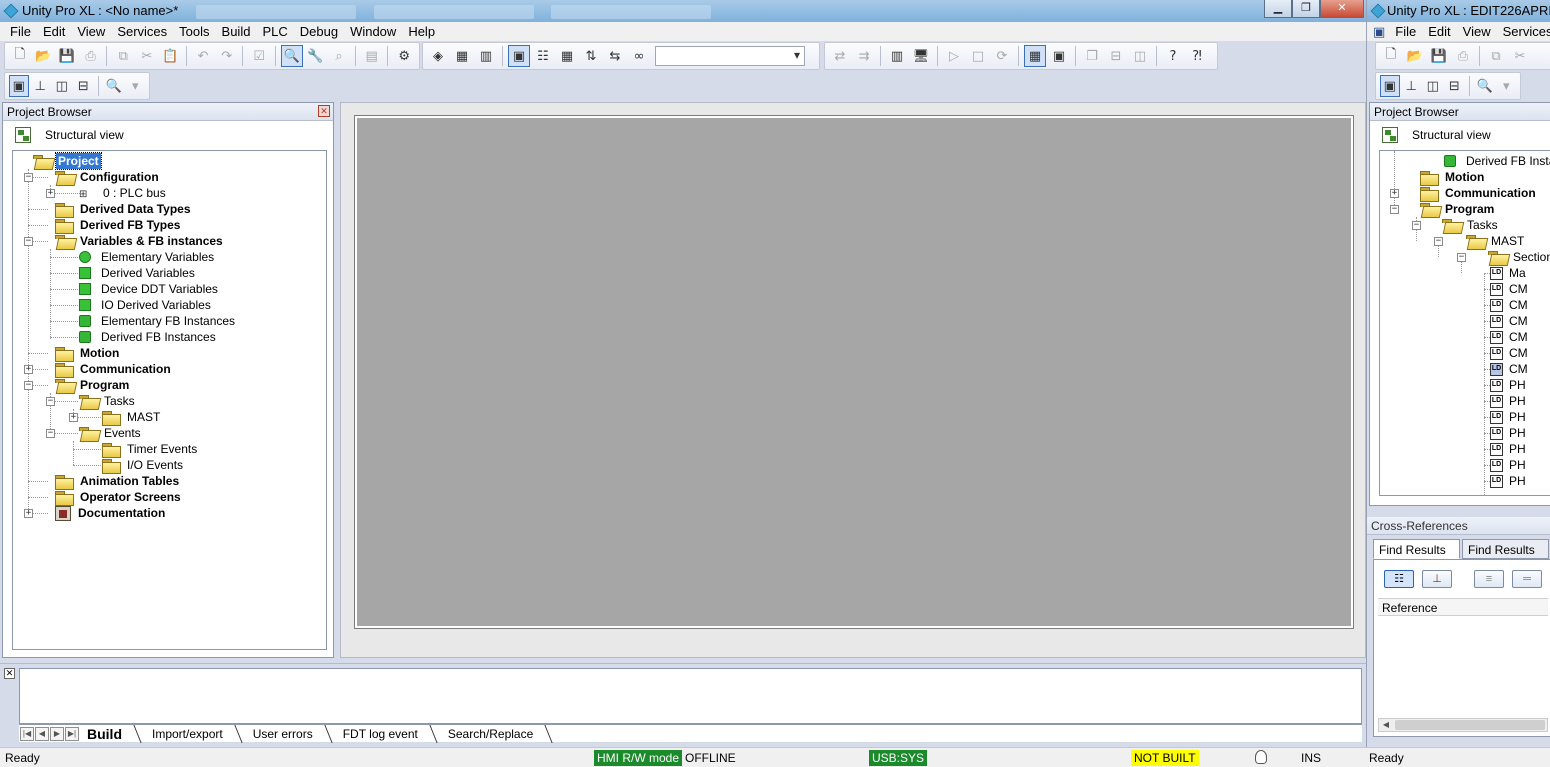 This screenshot has width=1550, height=767. I want to click on expand-plc-bus-icon: +, so click(50, 193).